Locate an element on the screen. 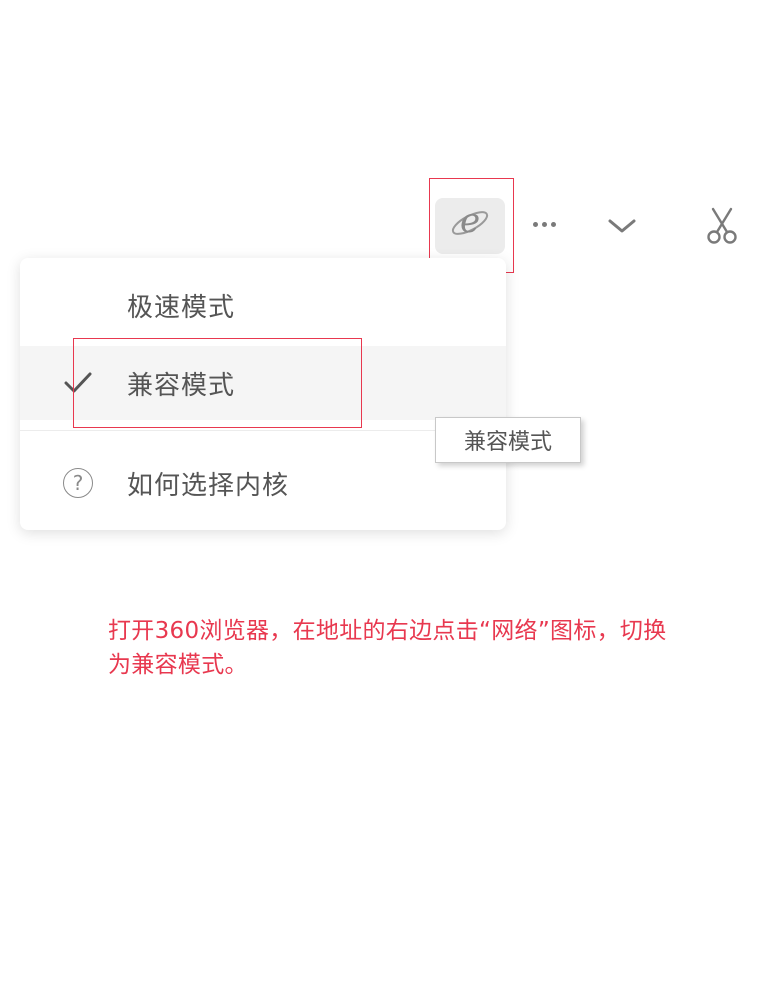  menu-item-label: 兼容模式 is located at coordinates (181, 385).